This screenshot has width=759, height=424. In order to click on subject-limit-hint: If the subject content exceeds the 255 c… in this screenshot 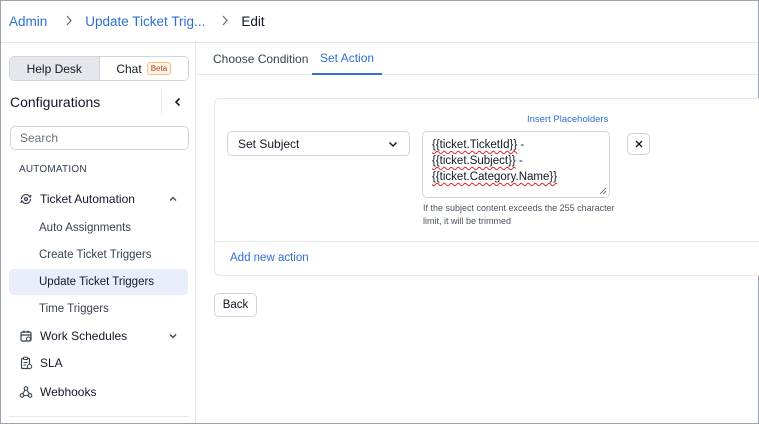, I will do `click(519, 214)`.